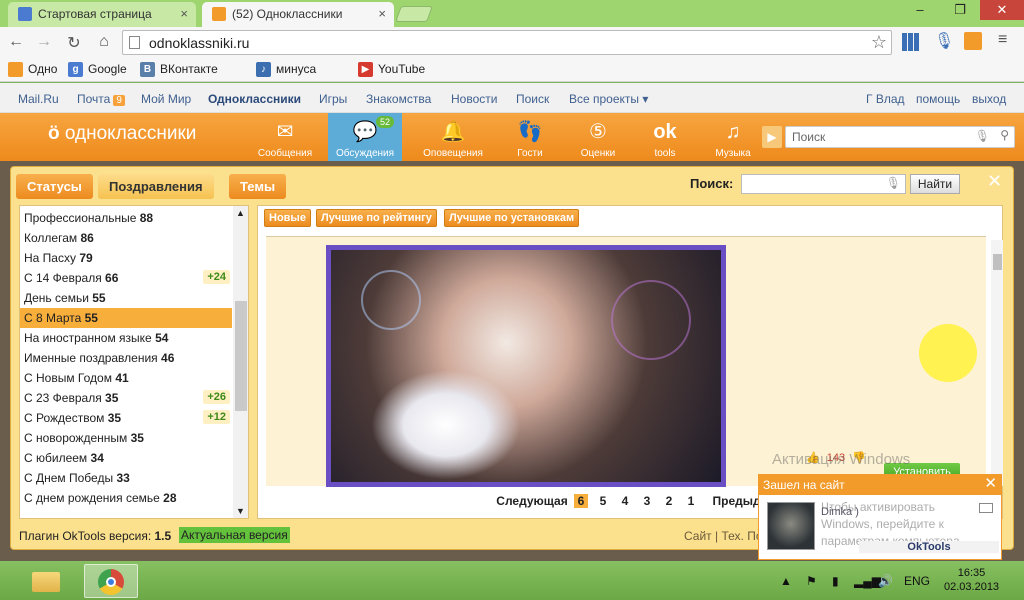 The image size is (1024, 600). I want to click on list-item: С юбилеем 34, so click(126, 458).